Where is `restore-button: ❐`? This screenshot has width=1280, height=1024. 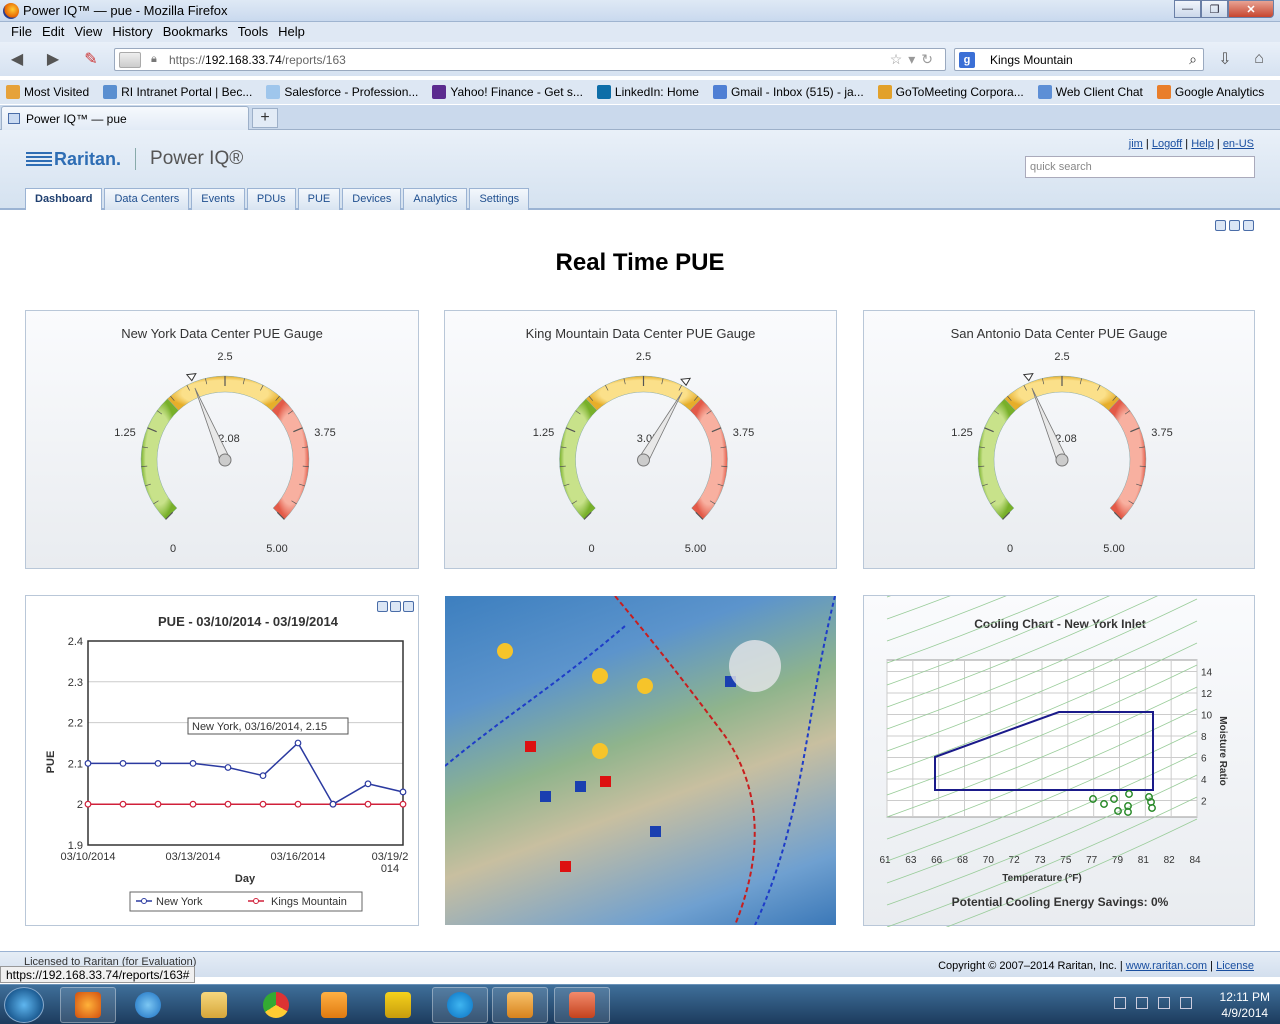 restore-button: ❐ is located at coordinates (1214, 9).